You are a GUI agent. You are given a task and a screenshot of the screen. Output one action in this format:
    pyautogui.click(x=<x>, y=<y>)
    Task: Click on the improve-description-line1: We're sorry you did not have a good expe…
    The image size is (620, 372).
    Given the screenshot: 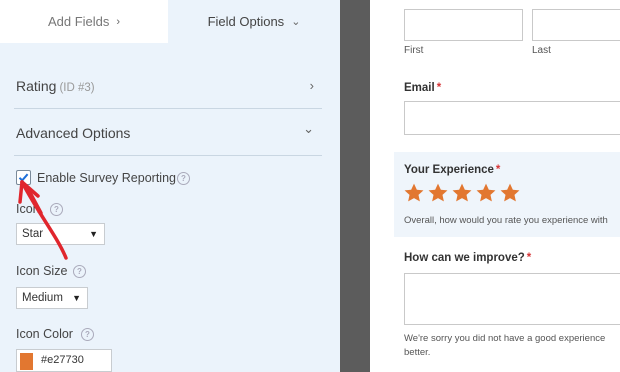 What is the action you would take?
    pyautogui.click(x=505, y=338)
    